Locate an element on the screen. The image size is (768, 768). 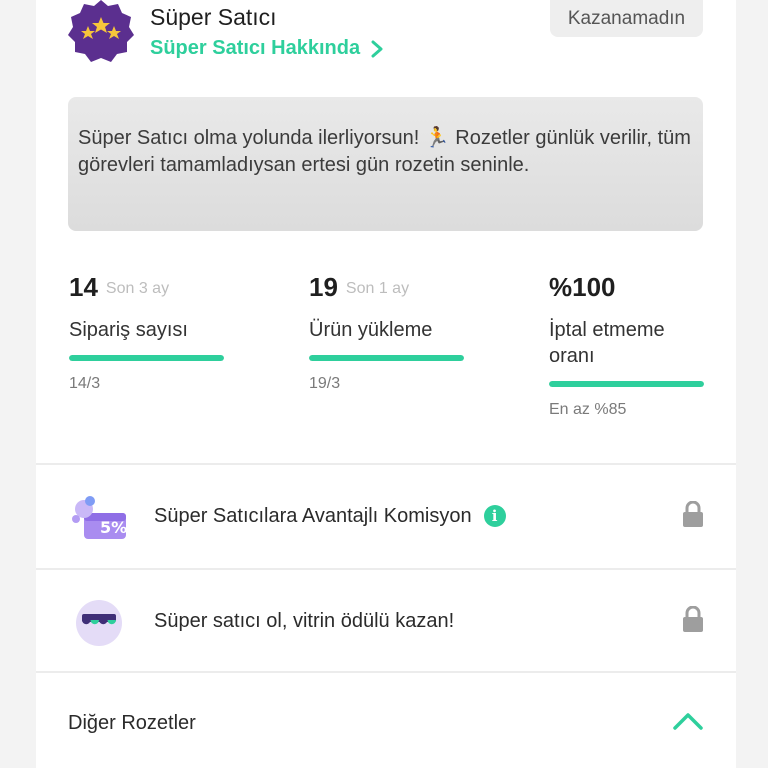
about-super-seller-link: Süper Satıcı Hakkında is located at coordinates (267, 48).